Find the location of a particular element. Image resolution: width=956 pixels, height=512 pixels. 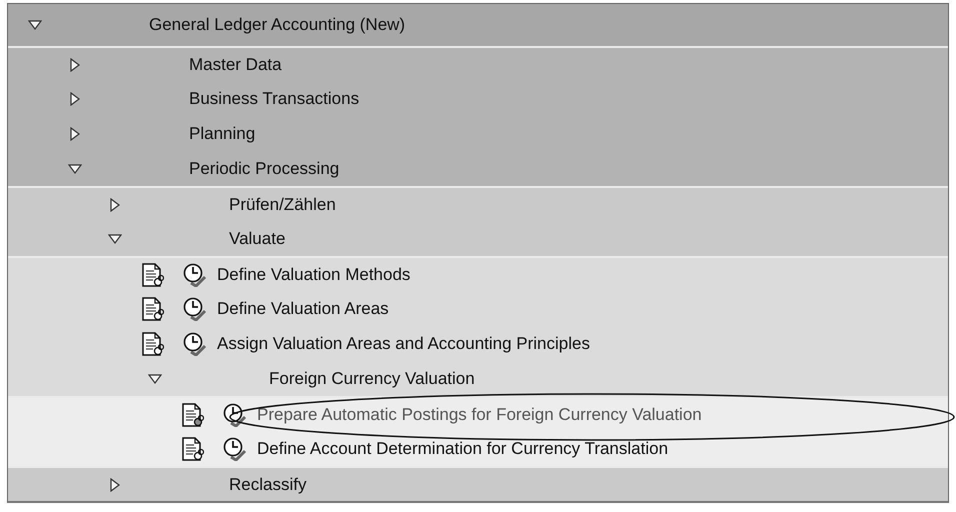

tree-row: Valuate is located at coordinates (478, 238).